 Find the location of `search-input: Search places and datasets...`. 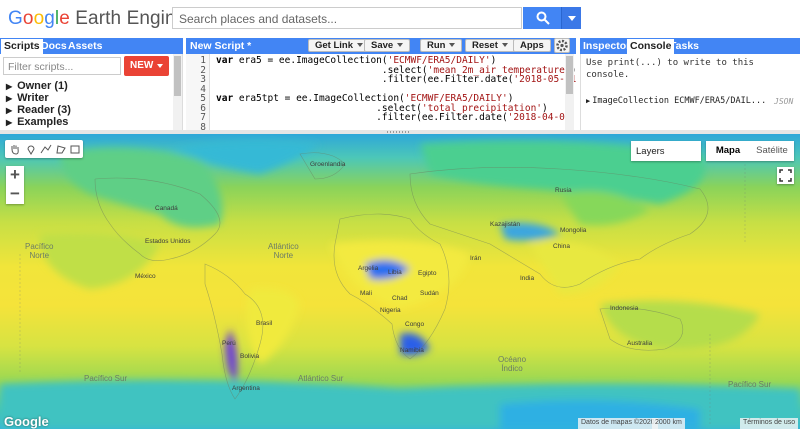

search-input: Search places and datasets... is located at coordinates (347, 18).